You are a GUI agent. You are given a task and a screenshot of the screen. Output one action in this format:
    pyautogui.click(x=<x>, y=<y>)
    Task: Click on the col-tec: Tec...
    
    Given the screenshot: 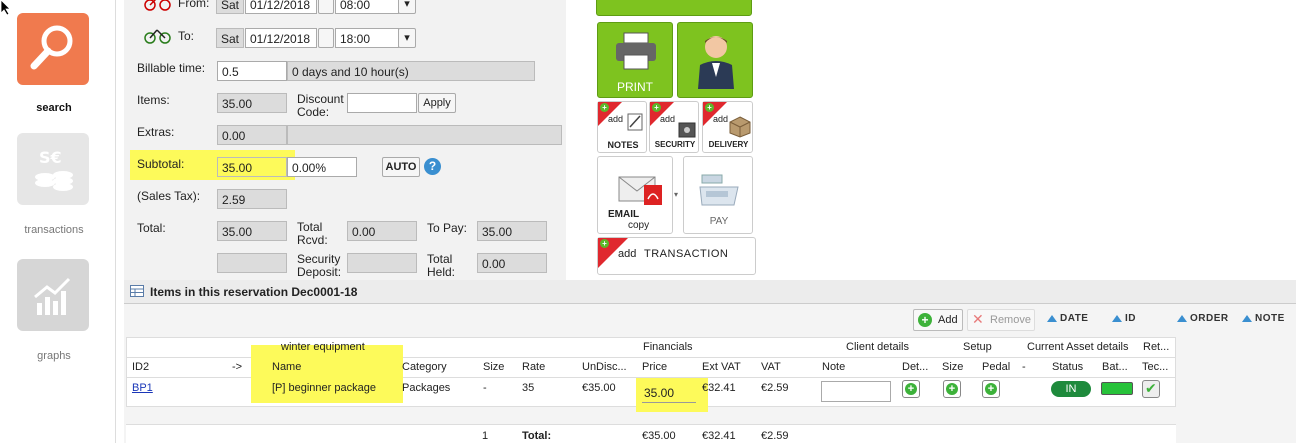 What is the action you would take?
    pyautogui.click(x=1155, y=367)
    